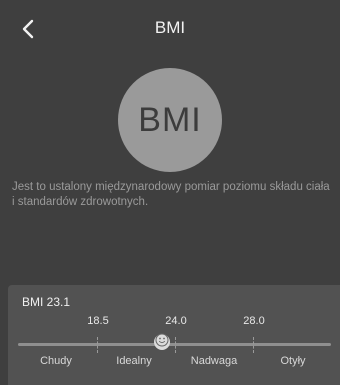 The image size is (340, 385). Describe the element at coordinates (254, 321) in the screenshot. I see `threshold-label: 28.0` at that location.